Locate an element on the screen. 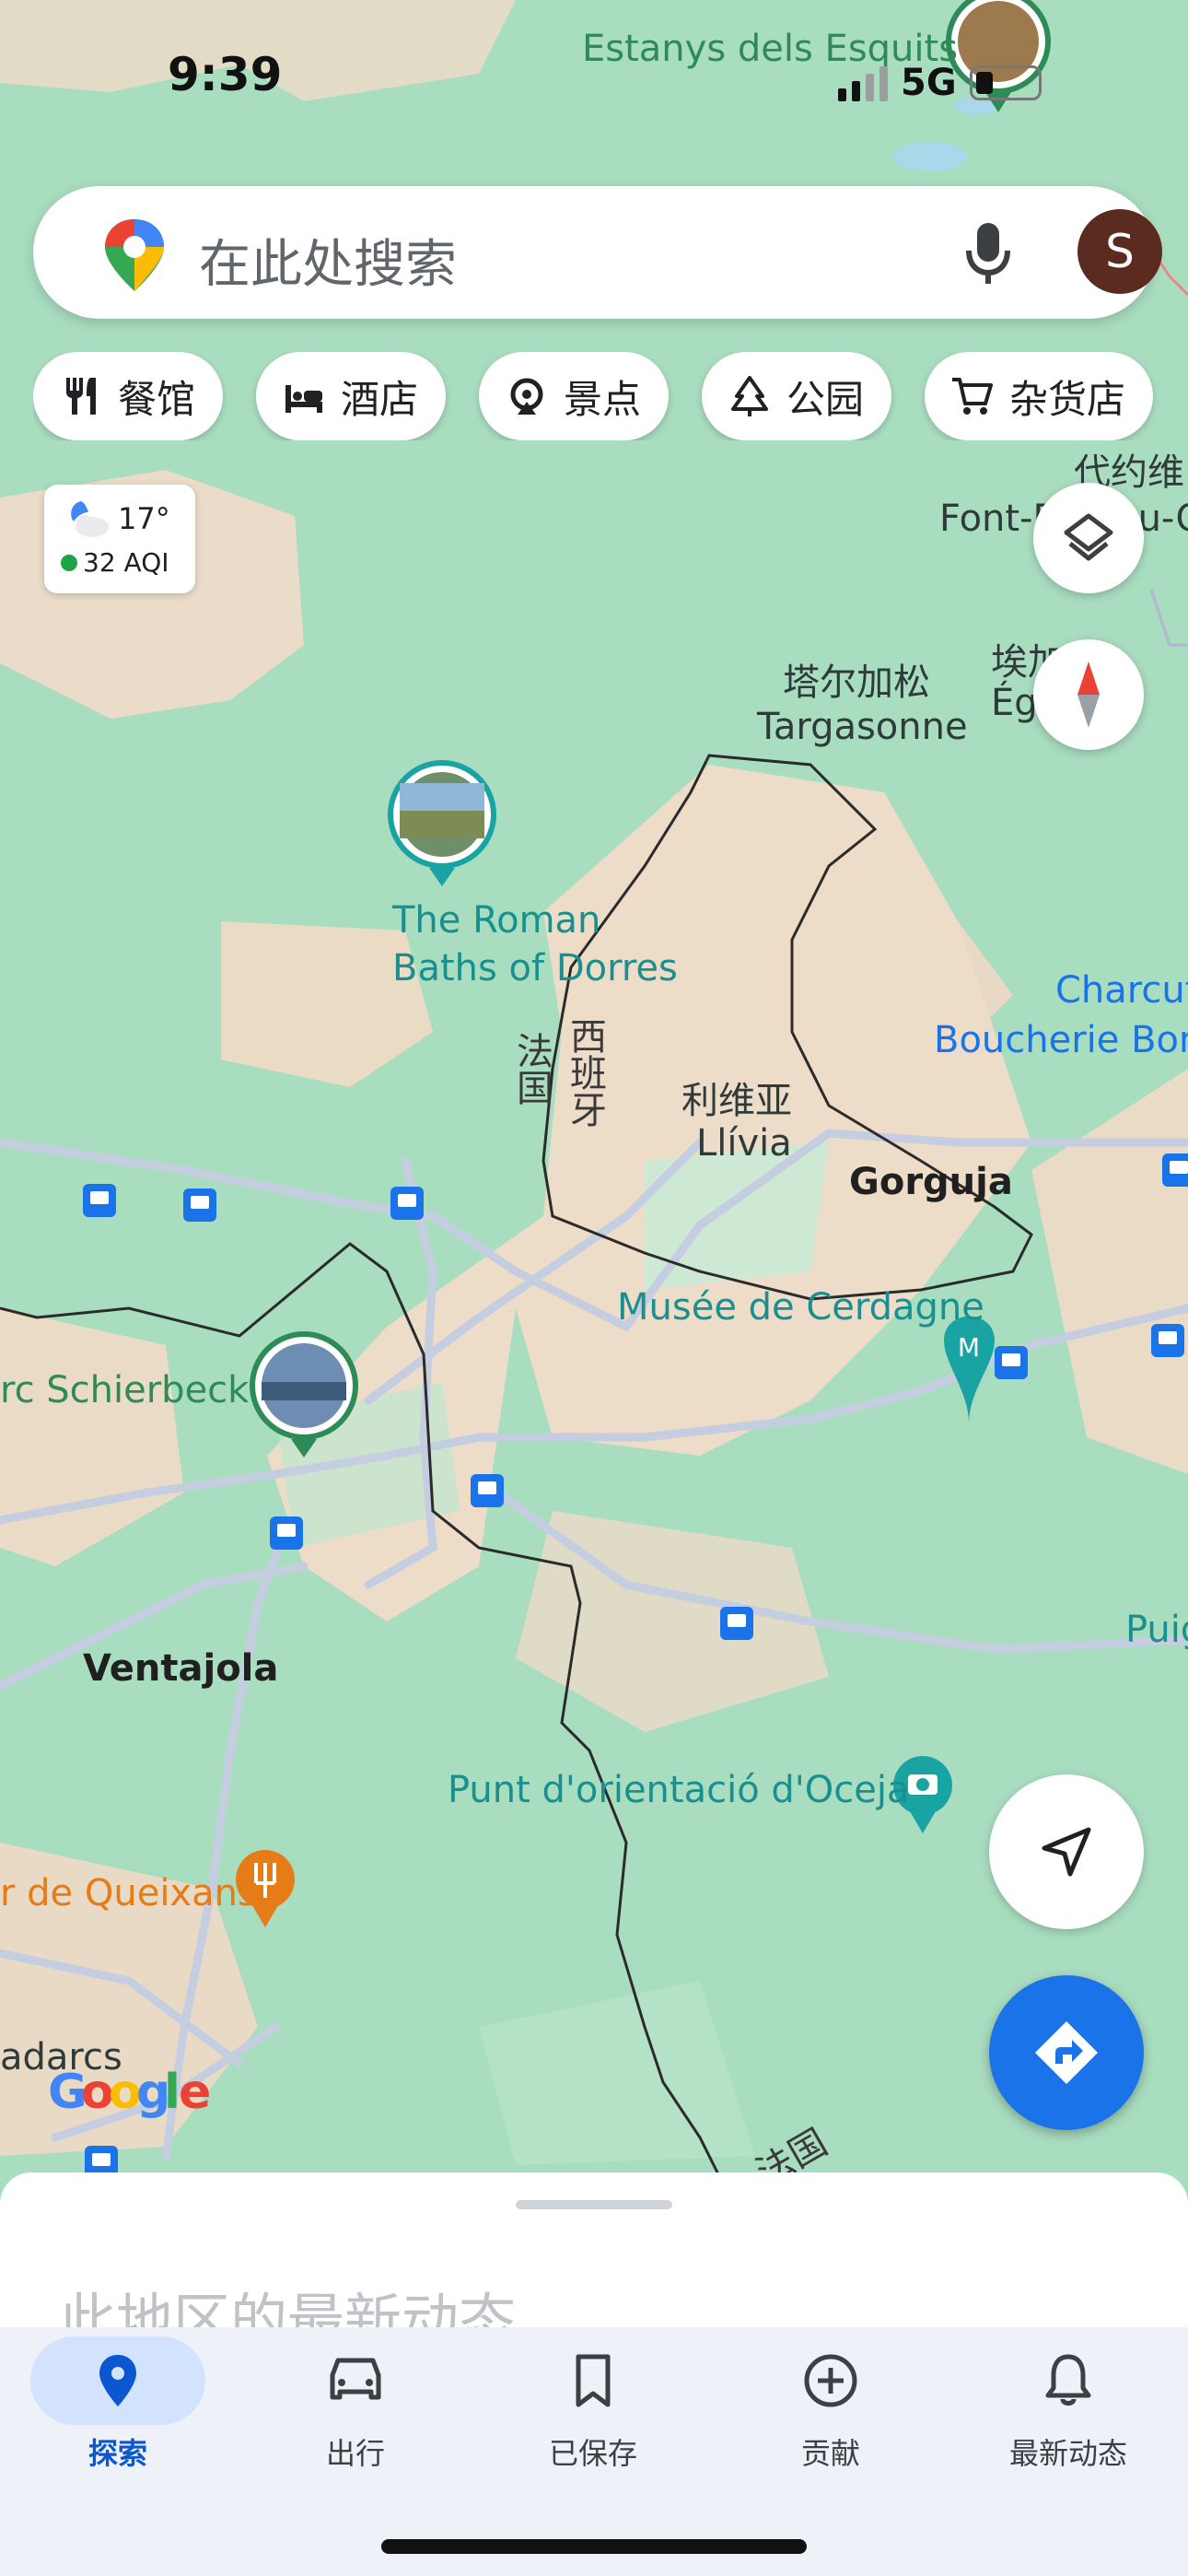 Image resolution: width=1188 pixels, height=2576 pixels. chip-hotels: 酒店 is located at coordinates (352, 396).